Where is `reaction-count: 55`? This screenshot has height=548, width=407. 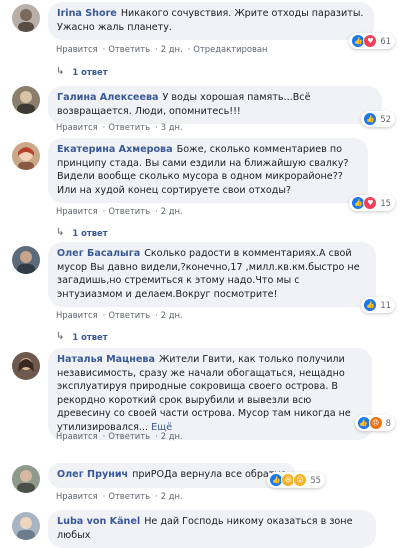
reaction-count: 55 is located at coordinates (315, 480).